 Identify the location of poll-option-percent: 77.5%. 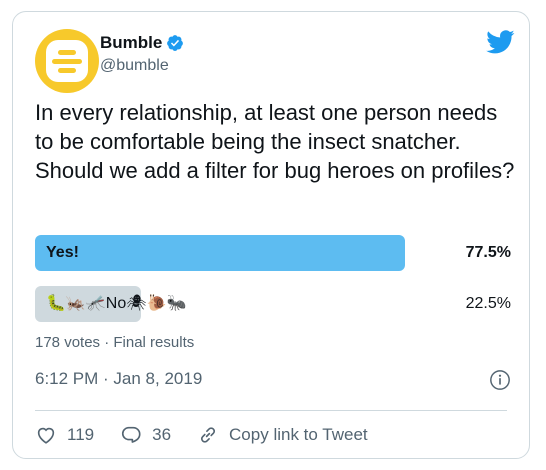
(488, 252).